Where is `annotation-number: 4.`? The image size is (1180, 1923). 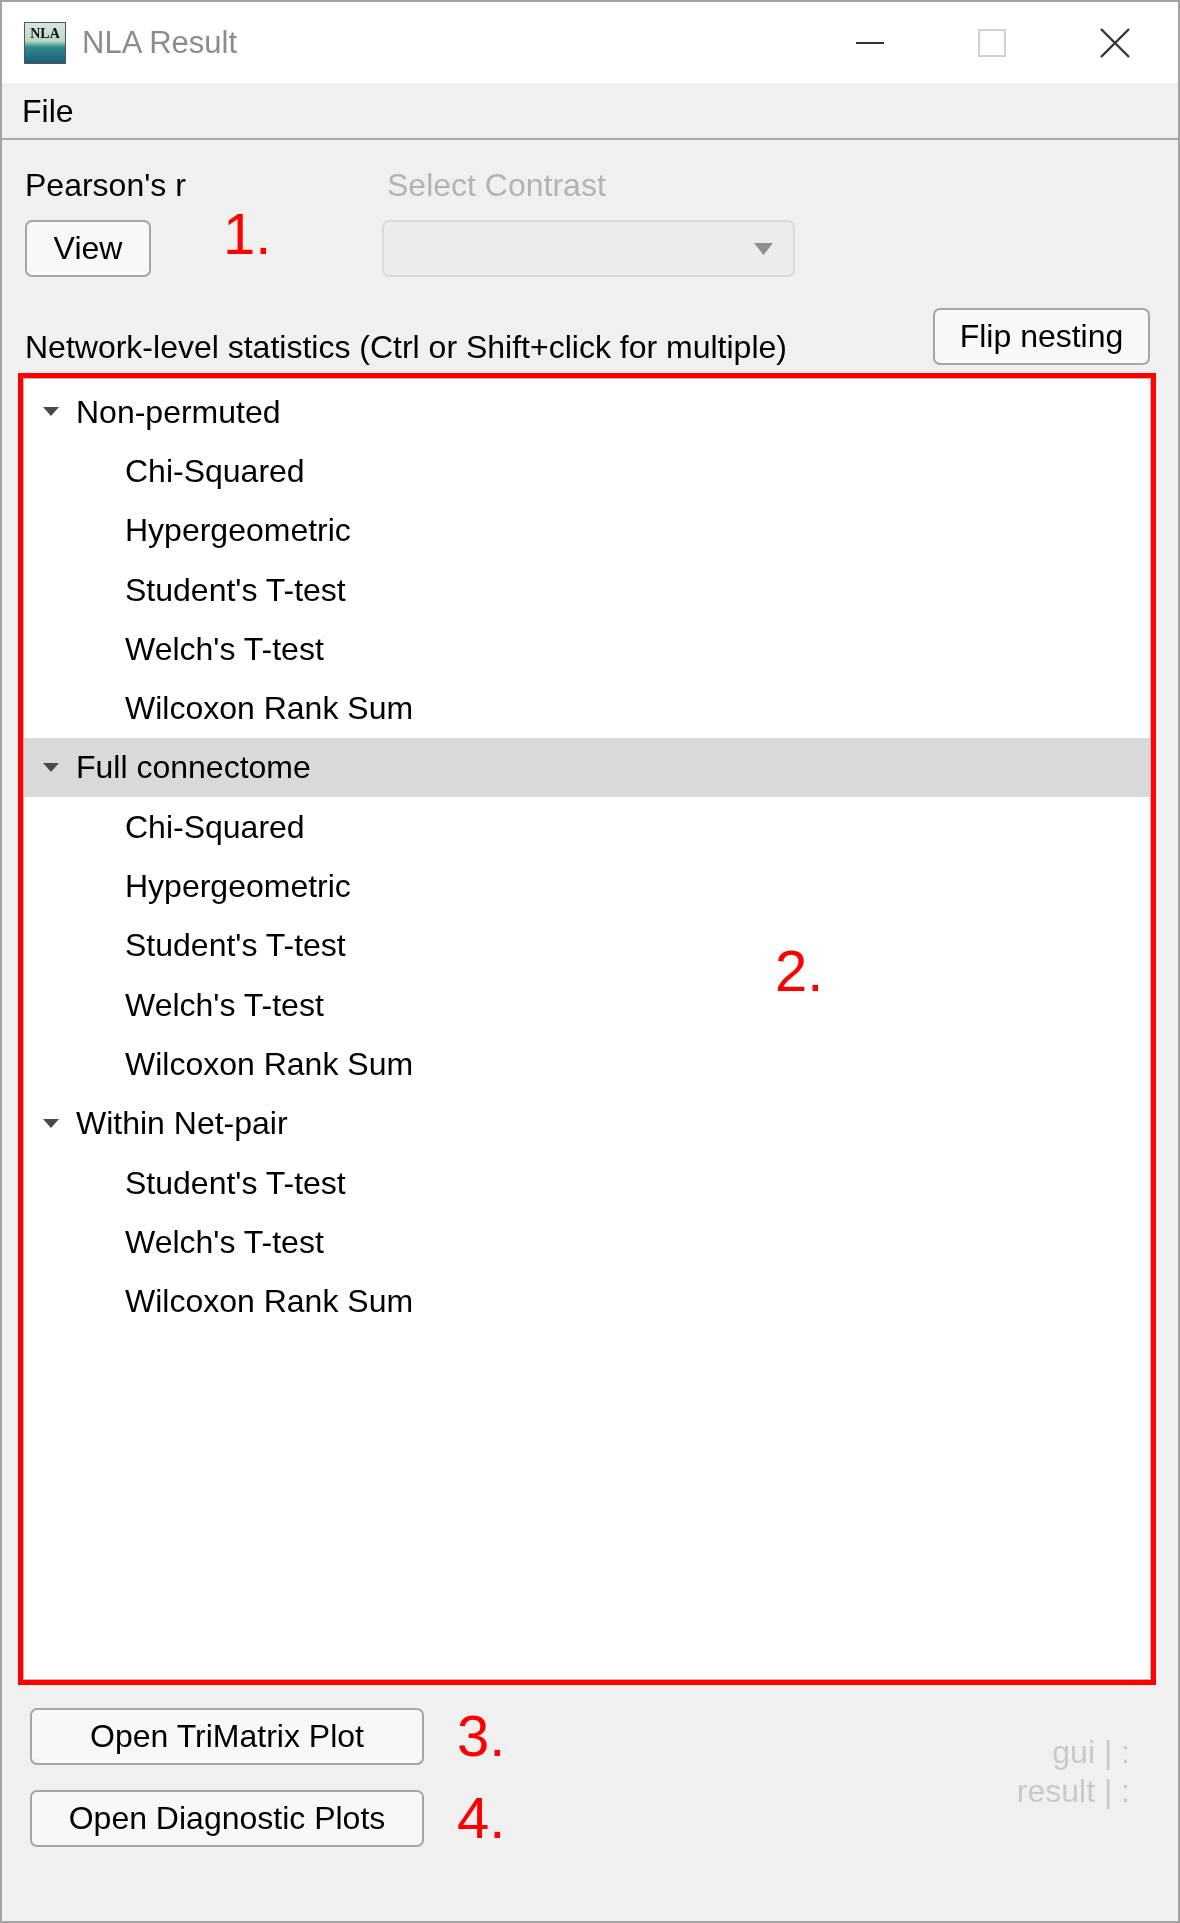 annotation-number: 4. is located at coordinates (481, 1818).